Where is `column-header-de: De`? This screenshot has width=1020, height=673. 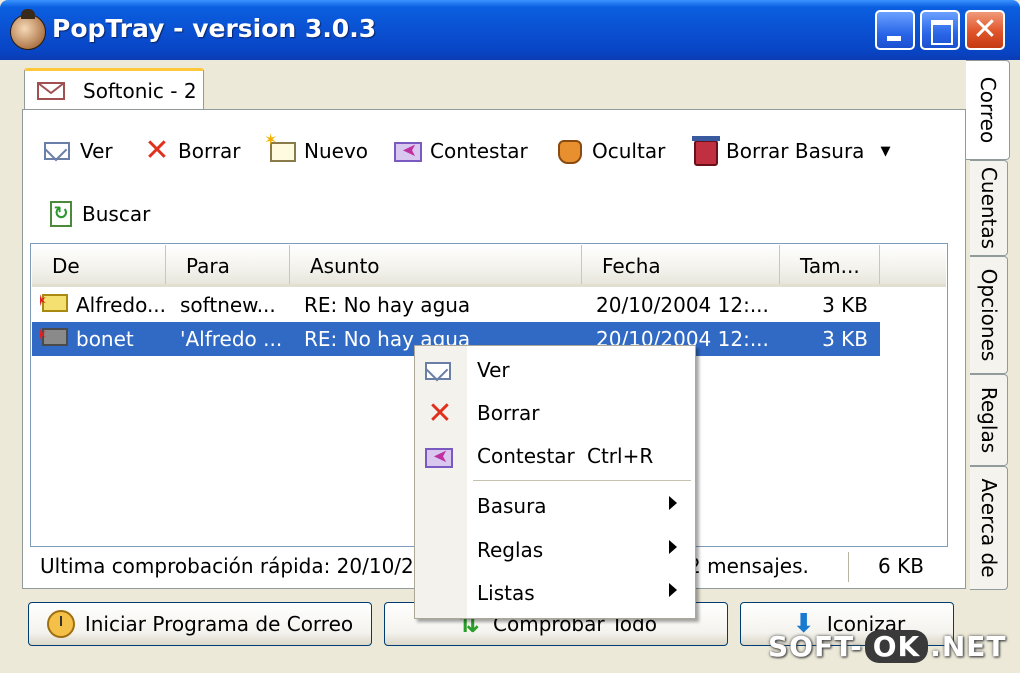
column-header-de: De is located at coordinates (99, 264).